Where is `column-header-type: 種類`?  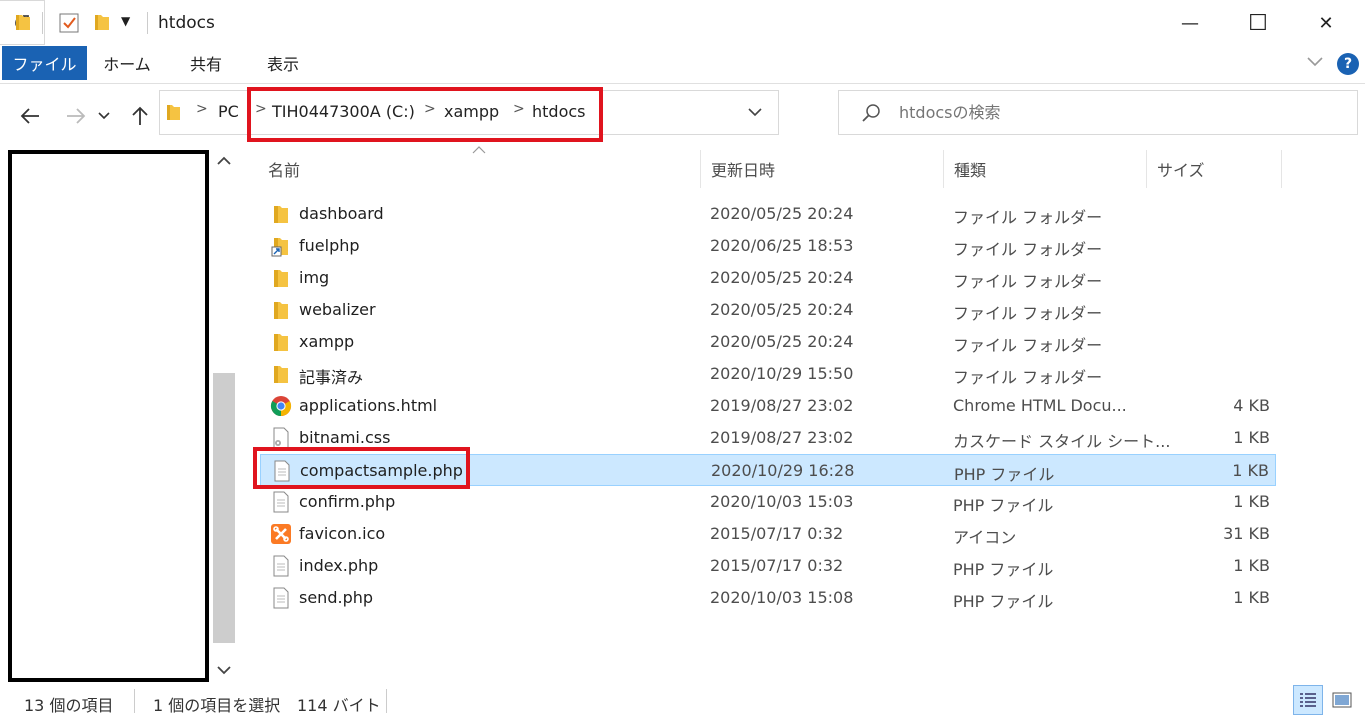 column-header-type: 種類 is located at coordinates (1045, 169).